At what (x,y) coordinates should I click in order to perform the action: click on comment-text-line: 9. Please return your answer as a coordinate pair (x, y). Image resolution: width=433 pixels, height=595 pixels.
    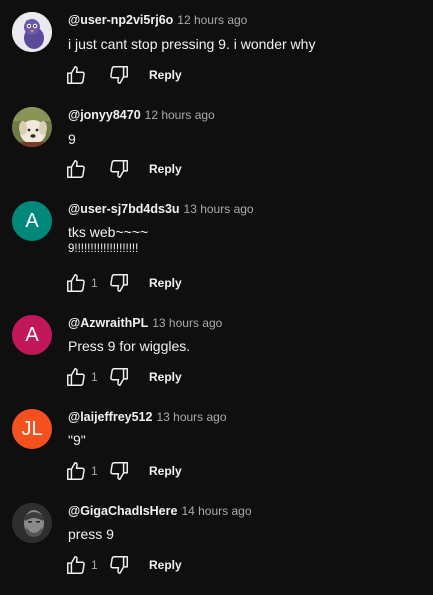
    Looking at the image, I should click on (72, 139).